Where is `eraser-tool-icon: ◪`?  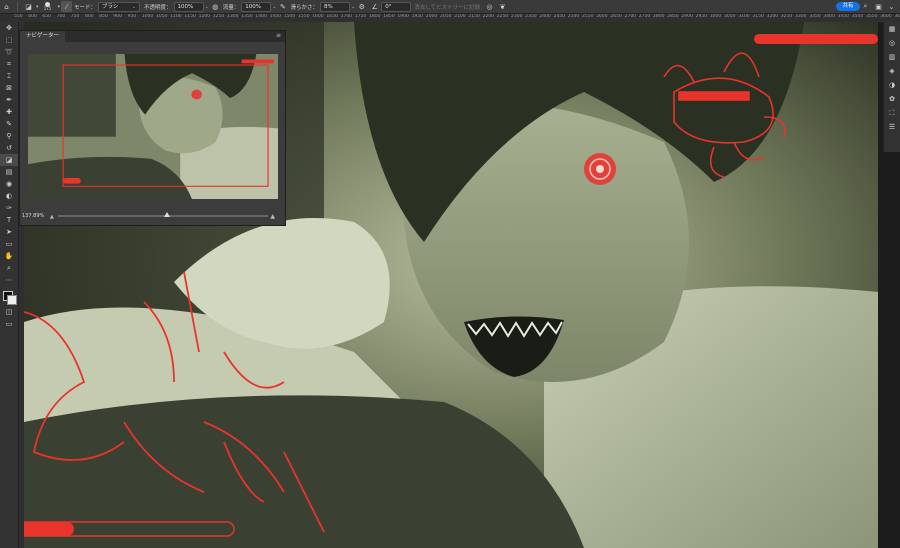
eraser-tool-icon: ◪ is located at coordinates (28, 6).